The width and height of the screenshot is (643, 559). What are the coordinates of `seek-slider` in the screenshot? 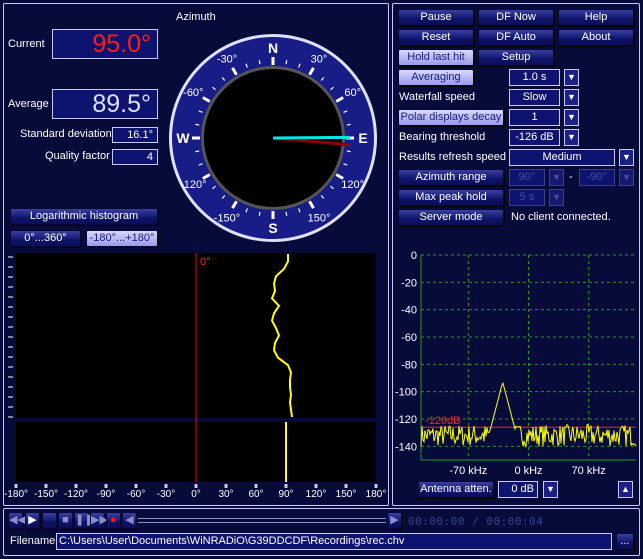 It's located at (262, 520).